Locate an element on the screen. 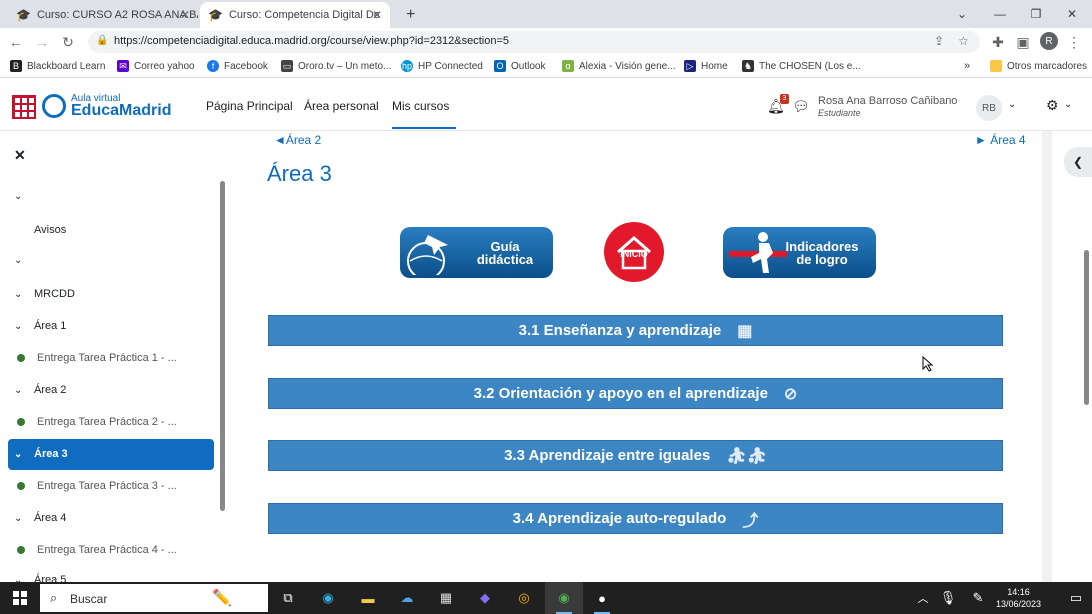  topic-3-3-button: 3.3 Aprendizaje entre iguales ⛹︎⛹︎ is located at coordinates (635, 455).